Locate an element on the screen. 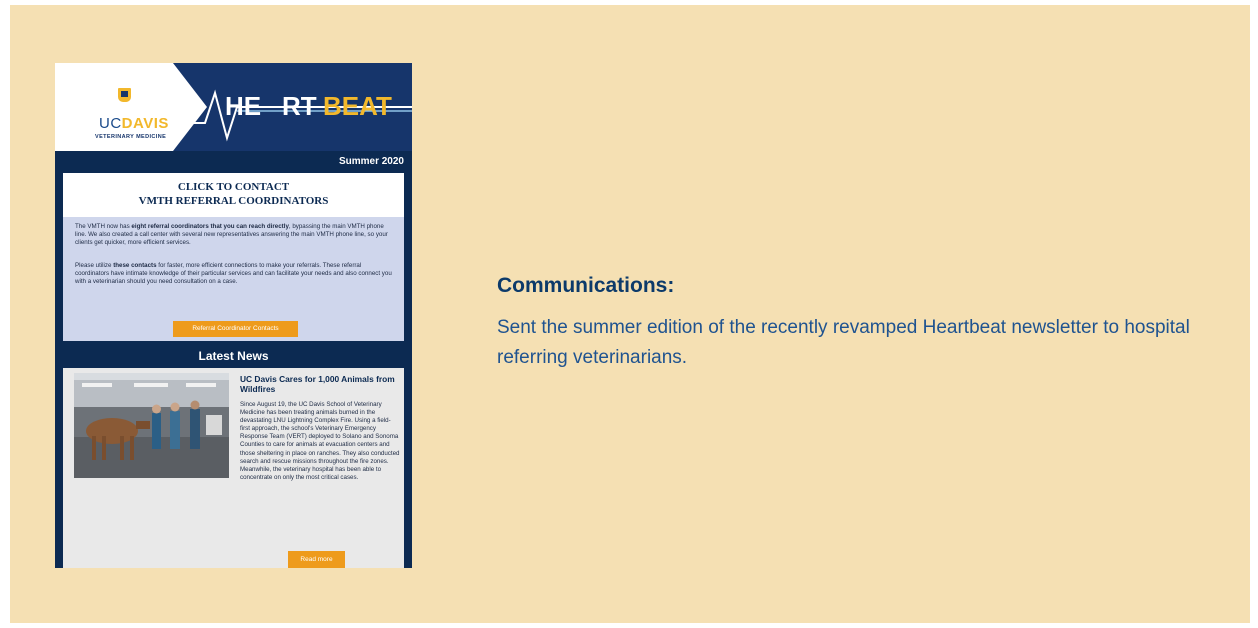 The image size is (1258, 628). season-bar: Summer 2020 is located at coordinates (233, 162).